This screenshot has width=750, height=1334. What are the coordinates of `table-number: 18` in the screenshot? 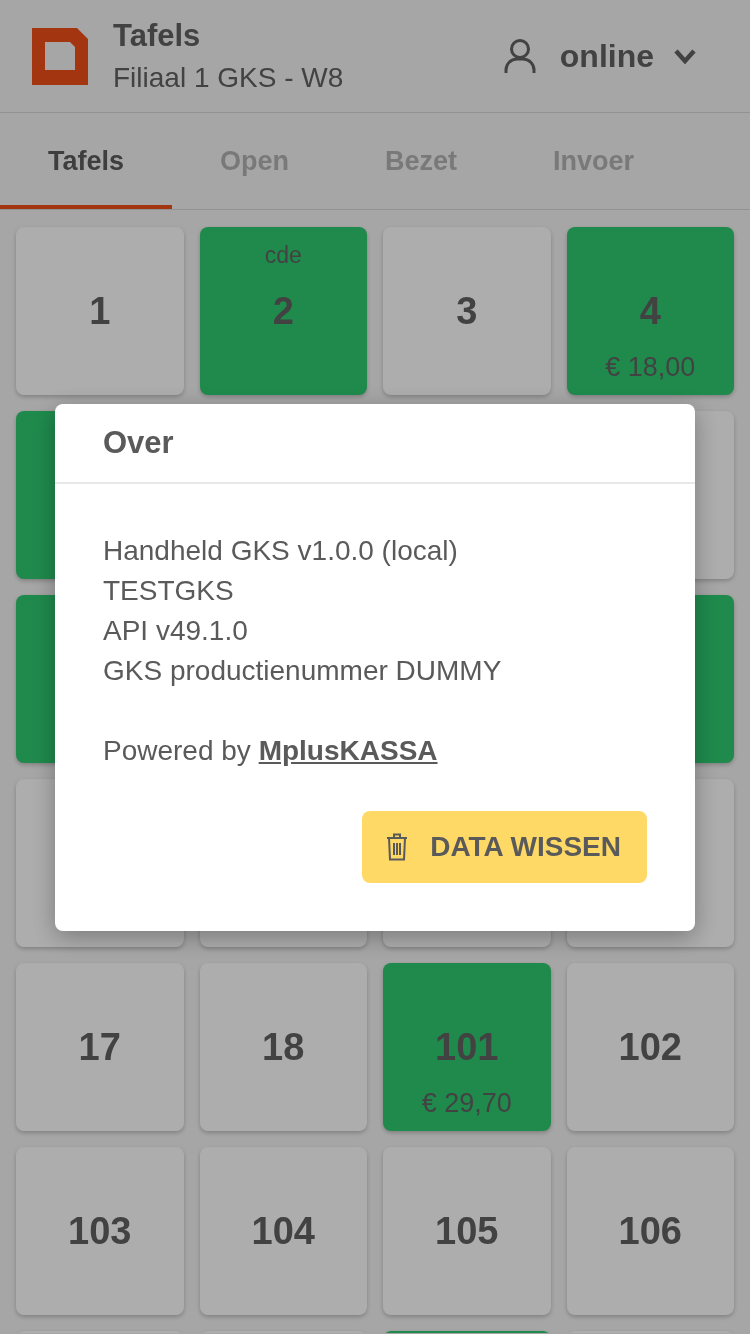 It's located at (283, 1047).